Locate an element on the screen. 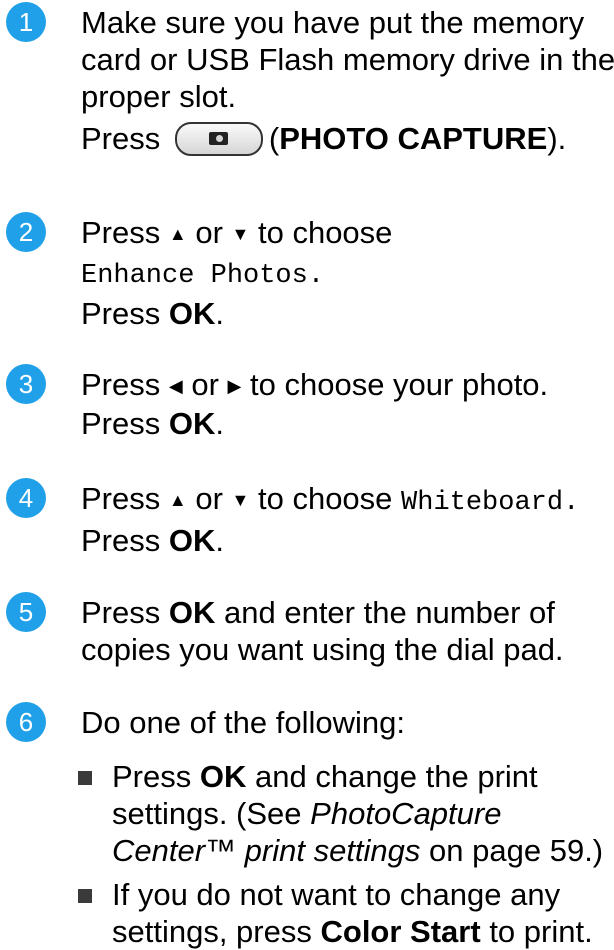  menu-option: Whiteboard is located at coordinates (482, 503).